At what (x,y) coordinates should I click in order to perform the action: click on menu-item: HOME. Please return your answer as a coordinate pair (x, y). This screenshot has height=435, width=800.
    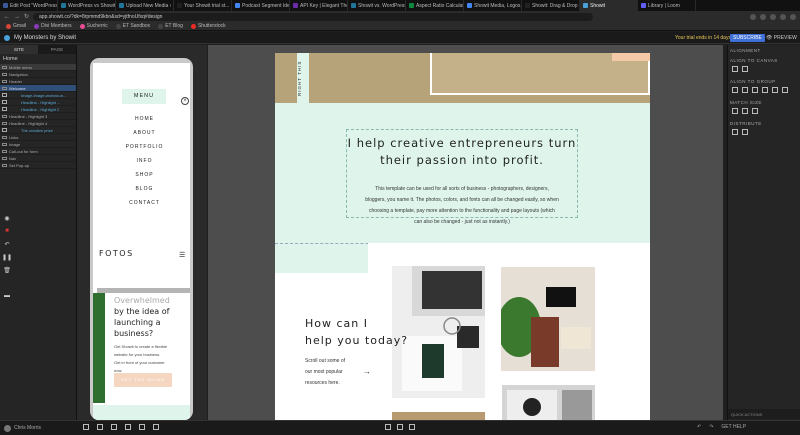
    Looking at the image, I should click on (144, 119).